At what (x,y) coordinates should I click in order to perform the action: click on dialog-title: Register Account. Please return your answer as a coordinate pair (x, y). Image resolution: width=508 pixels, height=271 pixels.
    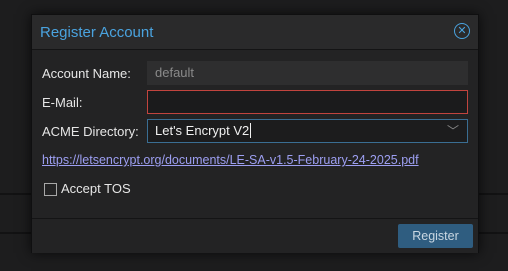
    Looking at the image, I should click on (97, 32).